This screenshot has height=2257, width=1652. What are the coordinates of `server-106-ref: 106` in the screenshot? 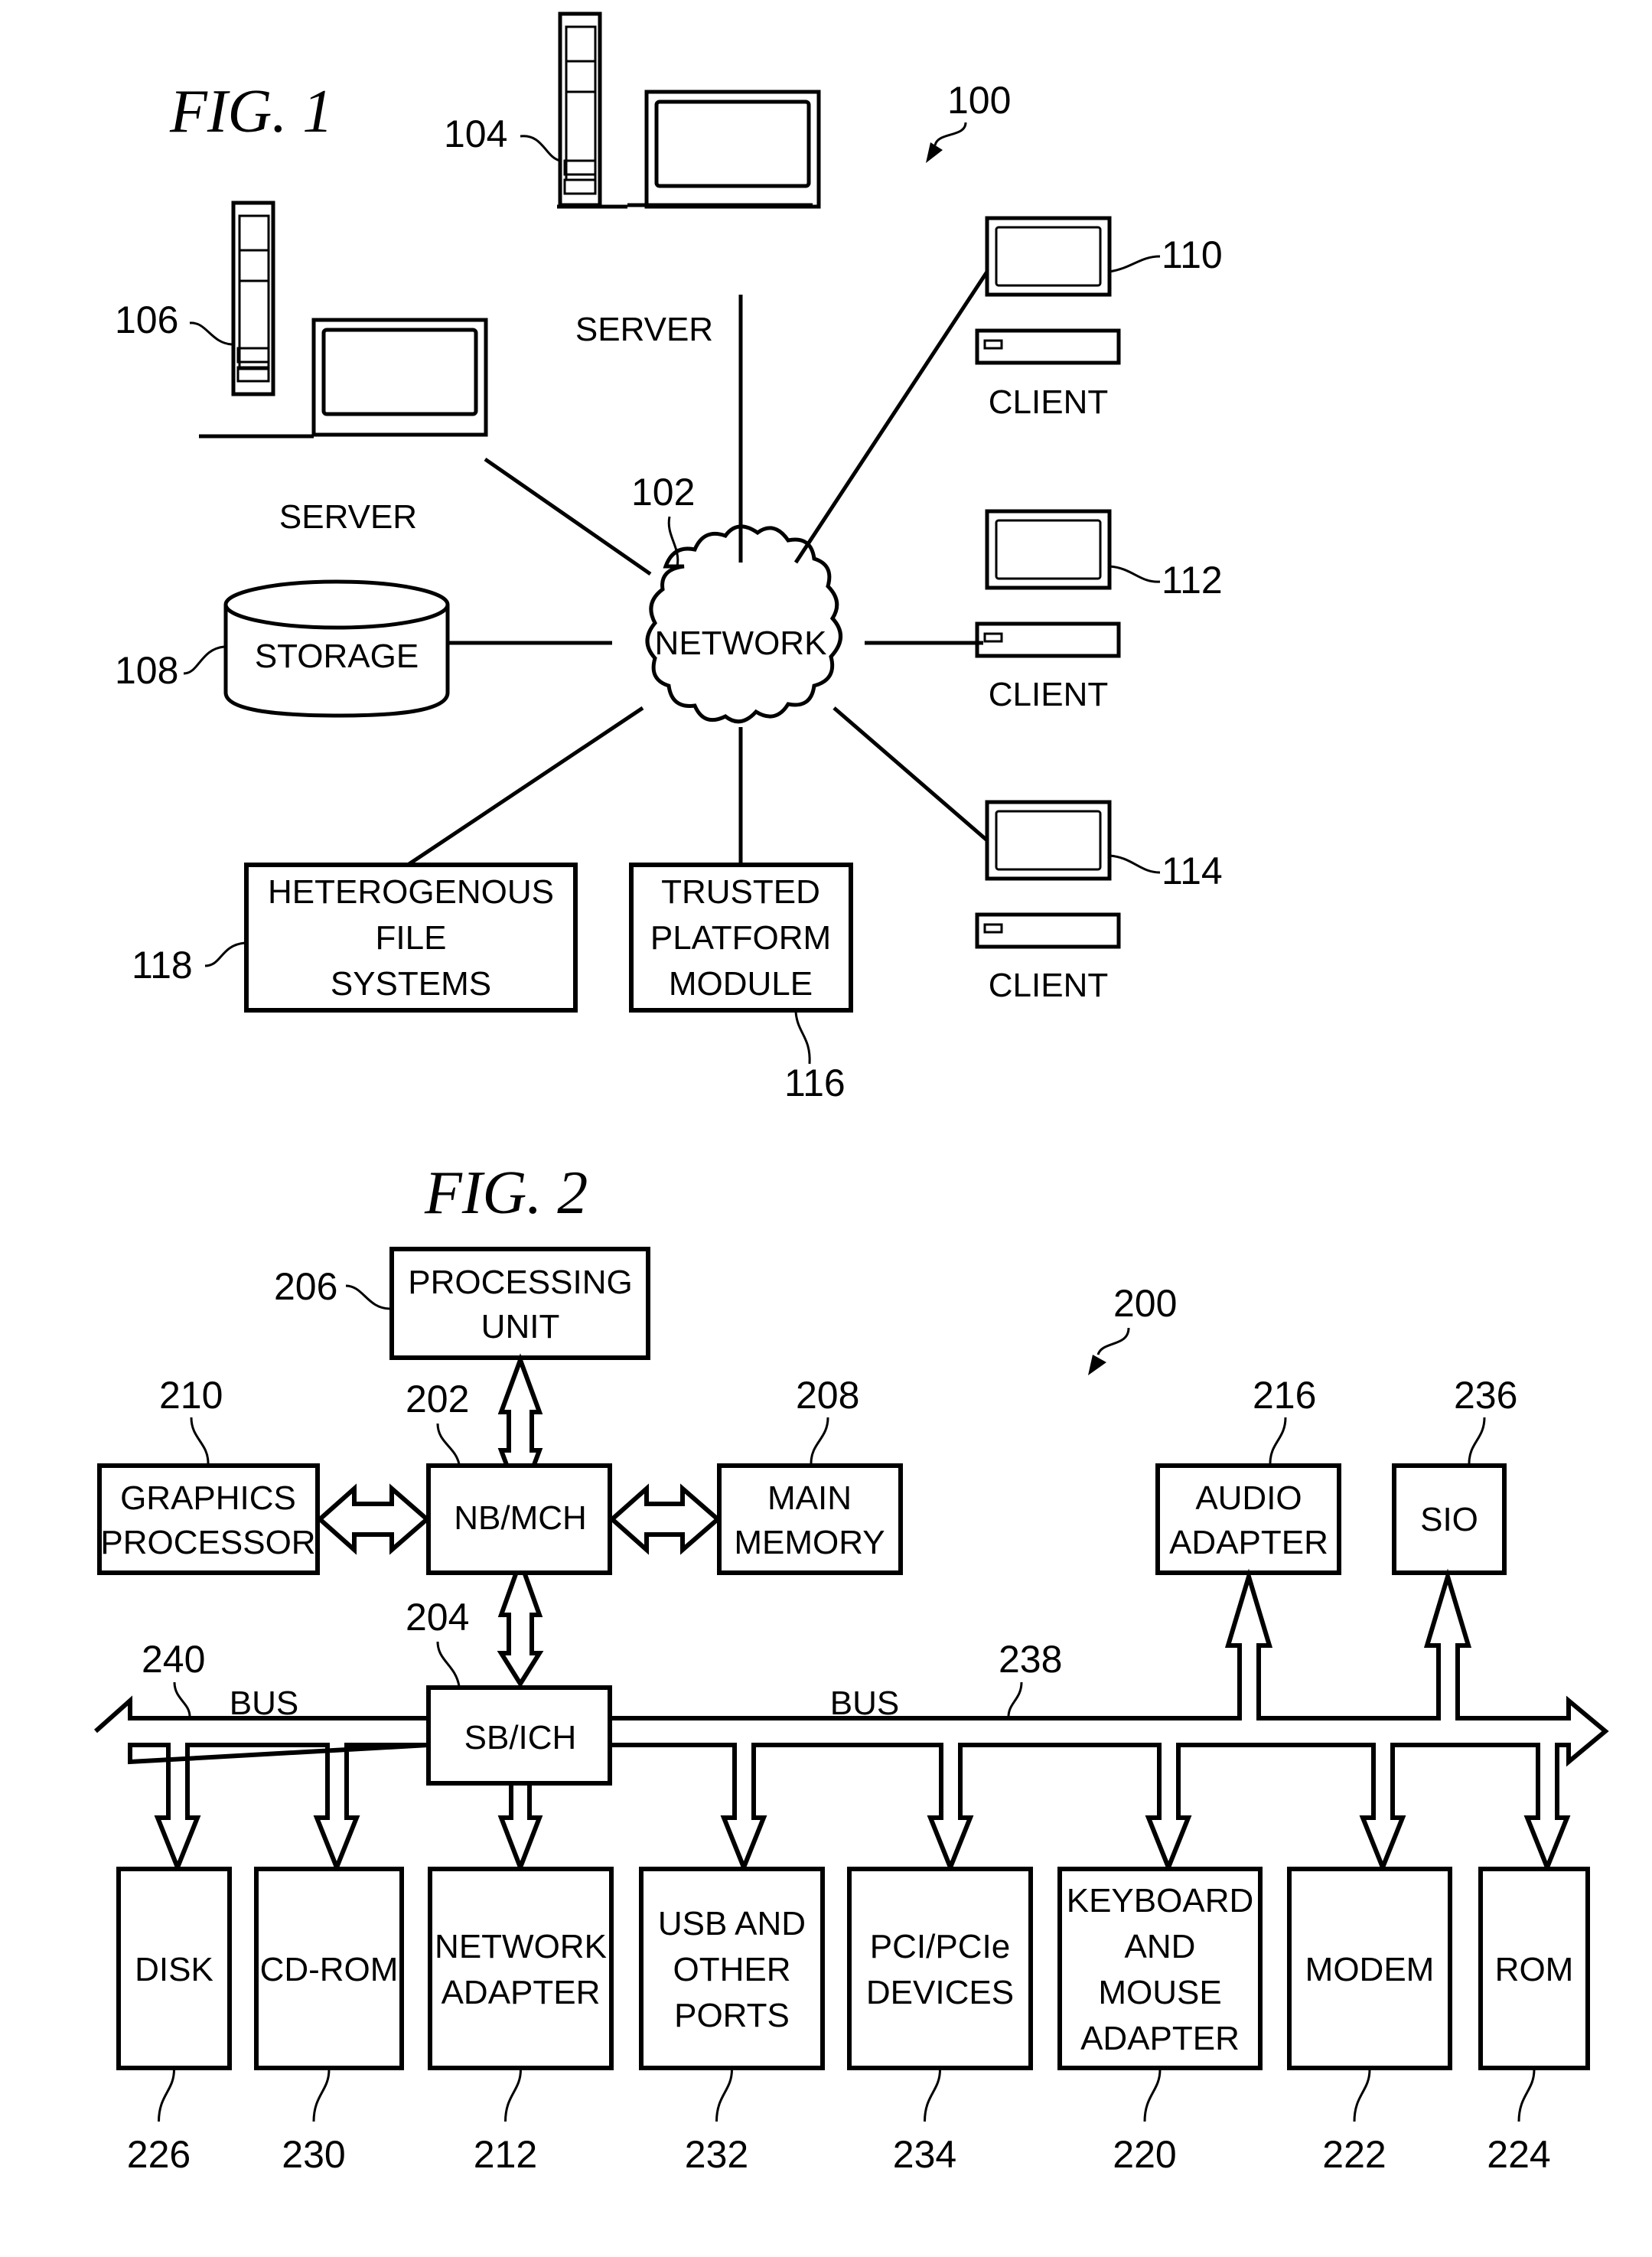 It's located at (147, 319).